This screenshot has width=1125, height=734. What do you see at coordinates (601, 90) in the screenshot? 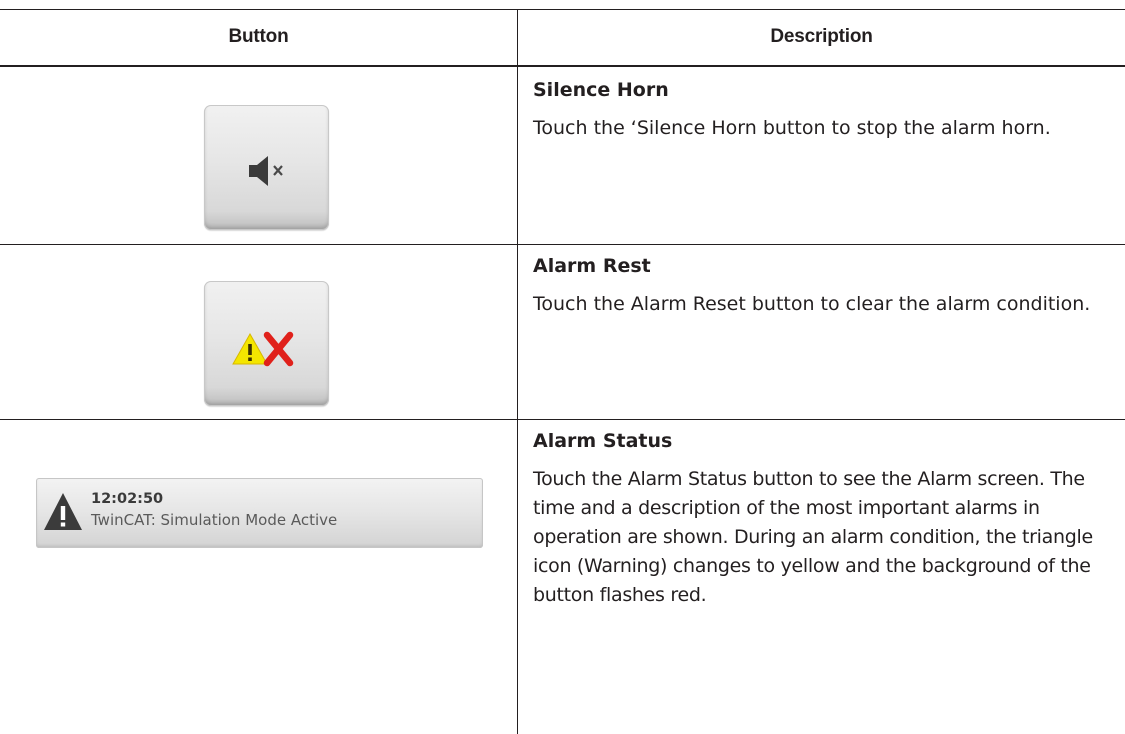
I see `silence-horn-title: Silence Horn` at bounding box center [601, 90].